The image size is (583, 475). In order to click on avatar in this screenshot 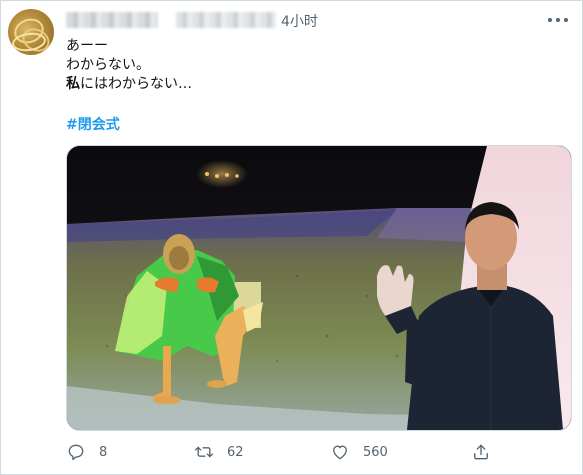, I will do `click(31, 32)`.